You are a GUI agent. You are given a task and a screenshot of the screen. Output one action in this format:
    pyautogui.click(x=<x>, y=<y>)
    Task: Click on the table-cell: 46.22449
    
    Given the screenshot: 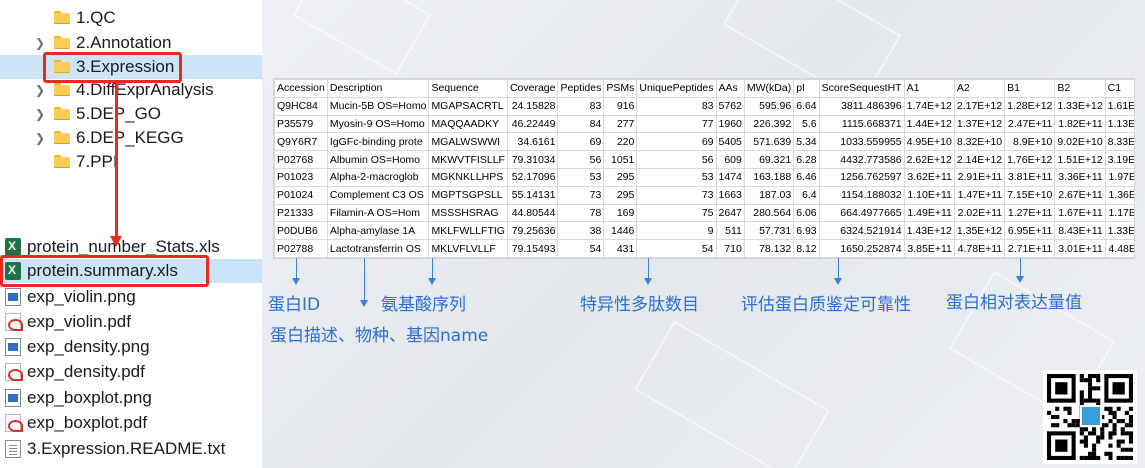 What is the action you would take?
    pyautogui.click(x=532, y=124)
    